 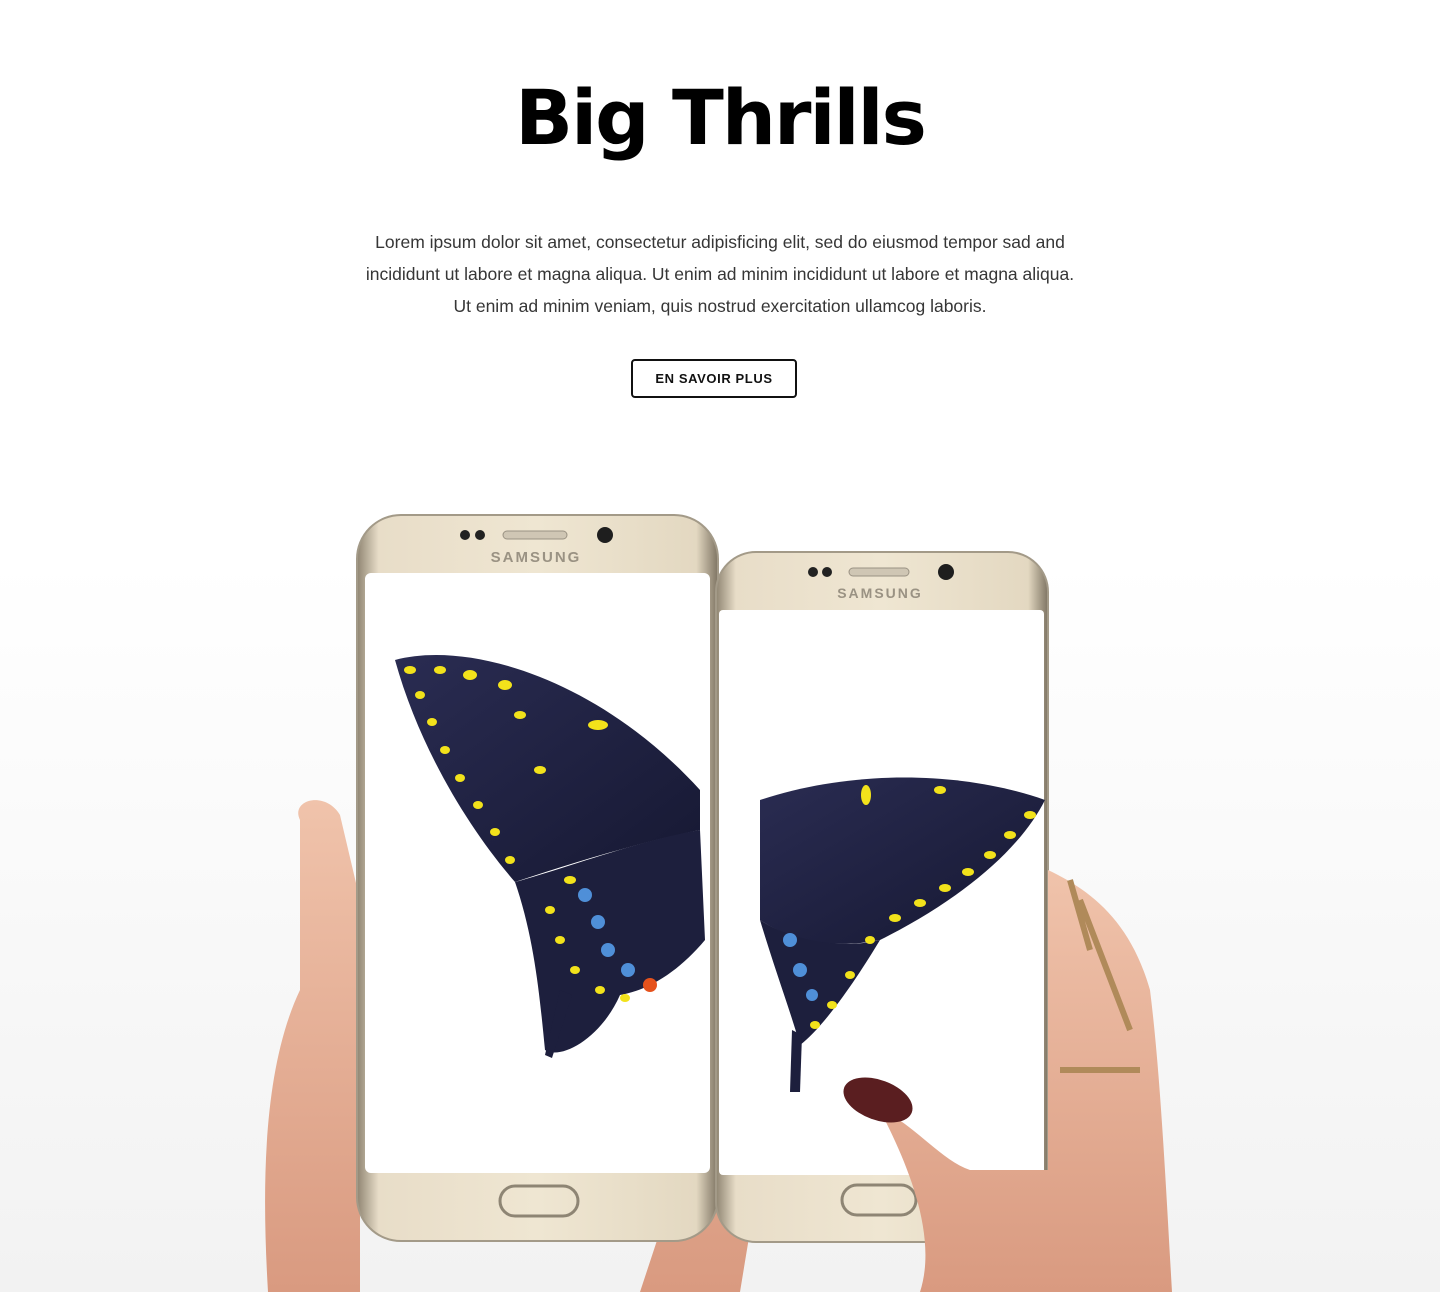 I want to click on hero-title: Big Thrills, so click(x=721, y=117).